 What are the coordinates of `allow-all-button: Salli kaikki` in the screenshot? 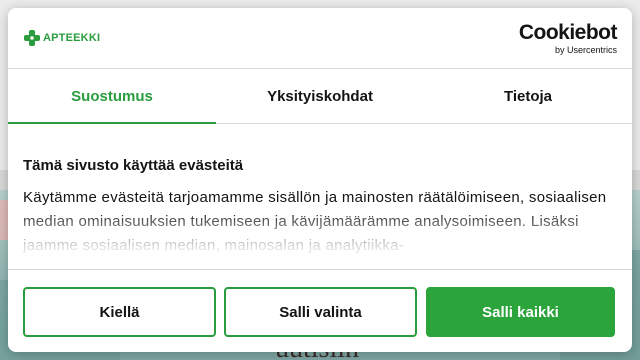 It's located at (520, 312).